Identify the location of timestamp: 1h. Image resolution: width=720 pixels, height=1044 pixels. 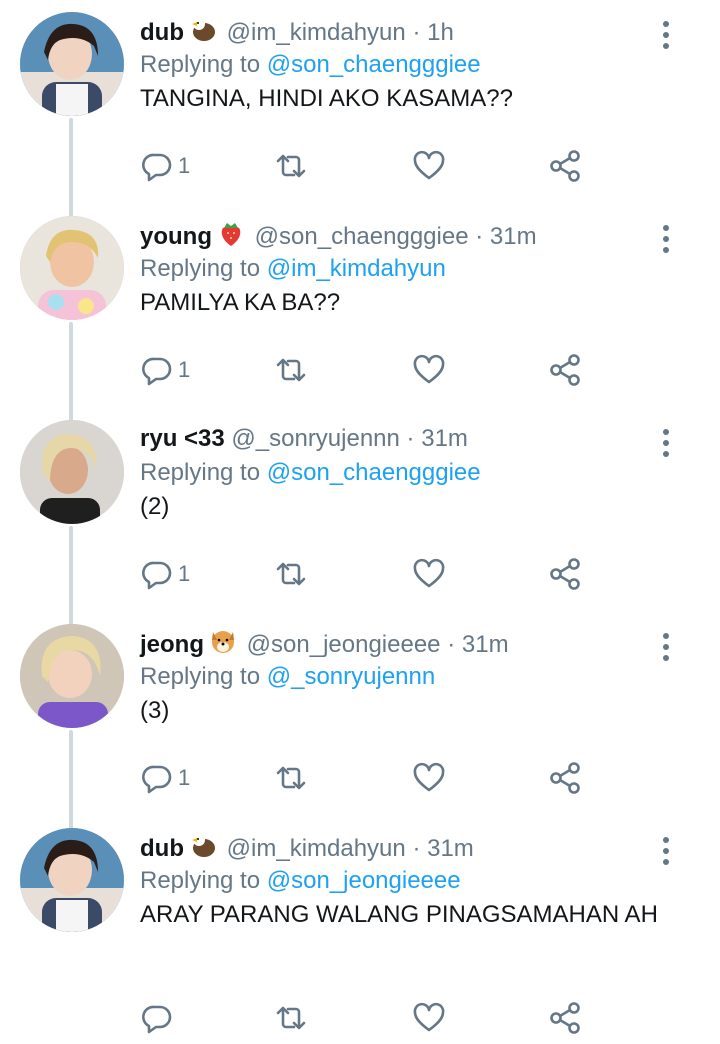
(440, 32).